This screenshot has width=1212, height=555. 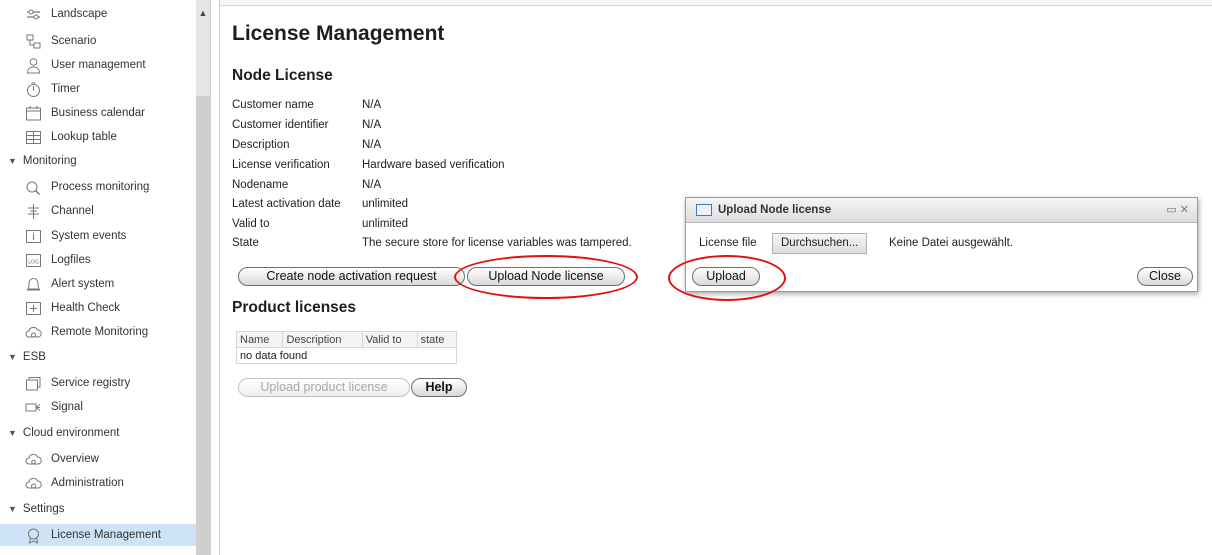 I want to click on sidebar-group-label: Monitoring, so click(x=49, y=161).